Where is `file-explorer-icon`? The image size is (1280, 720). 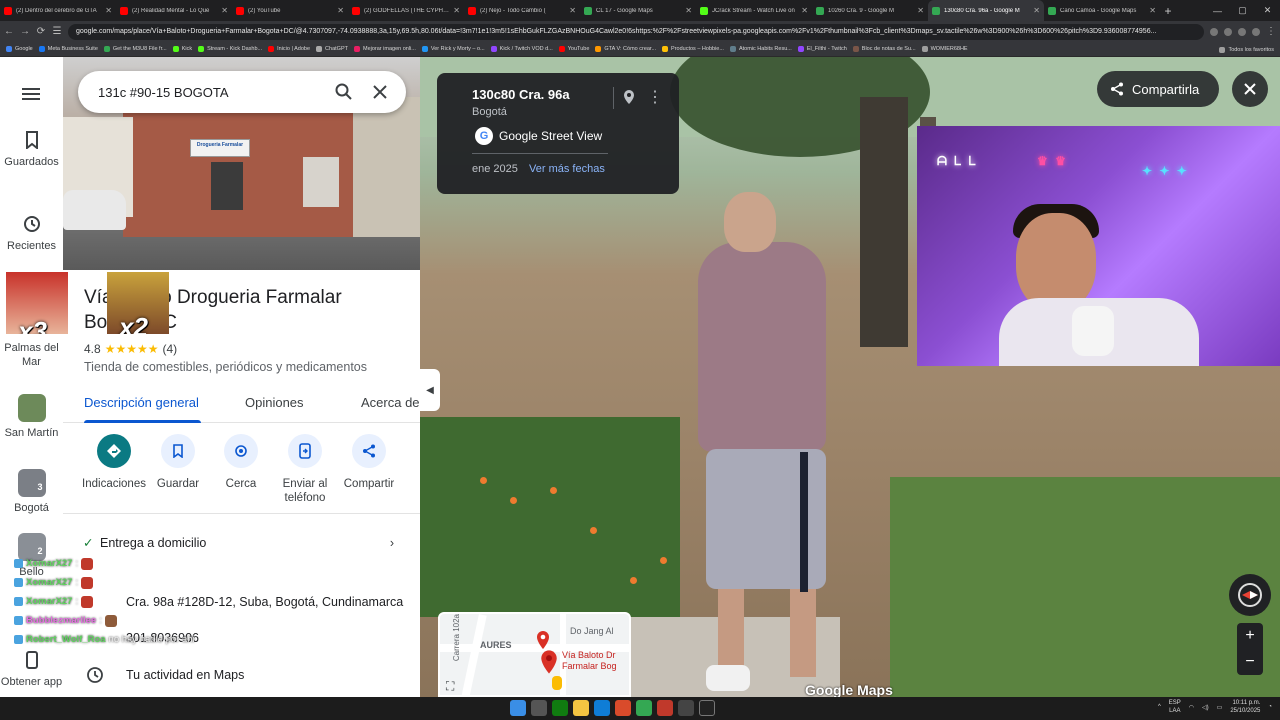
file-explorer-icon is located at coordinates (581, 708).